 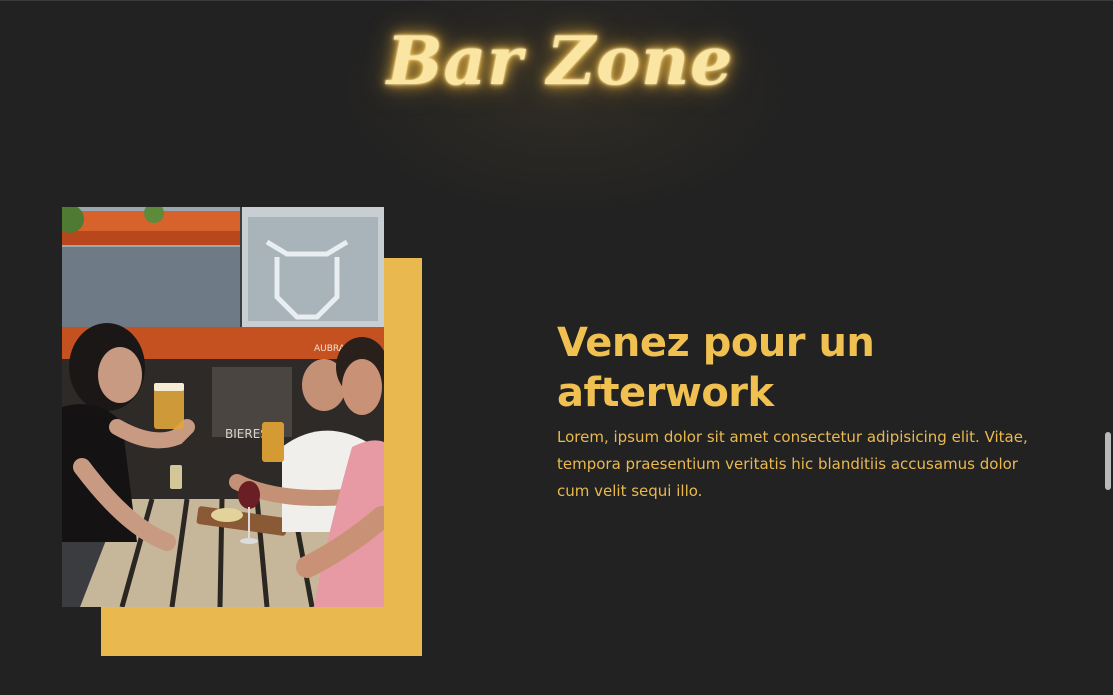 I want to click on svg-text: BIERES, so click(x=246, y=434).